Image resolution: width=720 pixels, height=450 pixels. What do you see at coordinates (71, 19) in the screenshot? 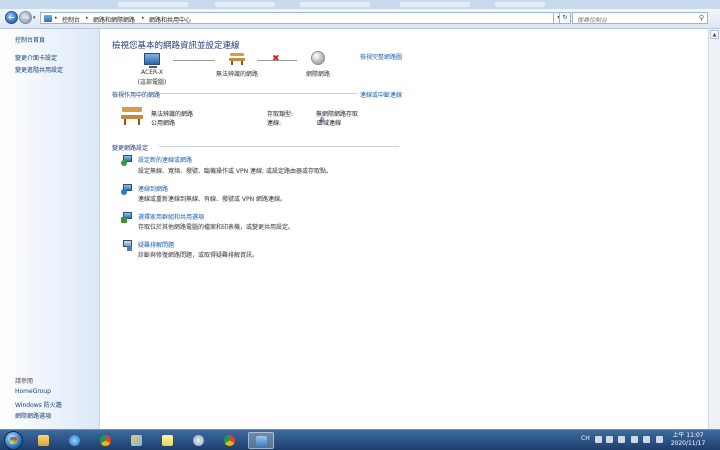
I see `breadcrumb-control-panel: 控制台` at bounding box center [71, 19].